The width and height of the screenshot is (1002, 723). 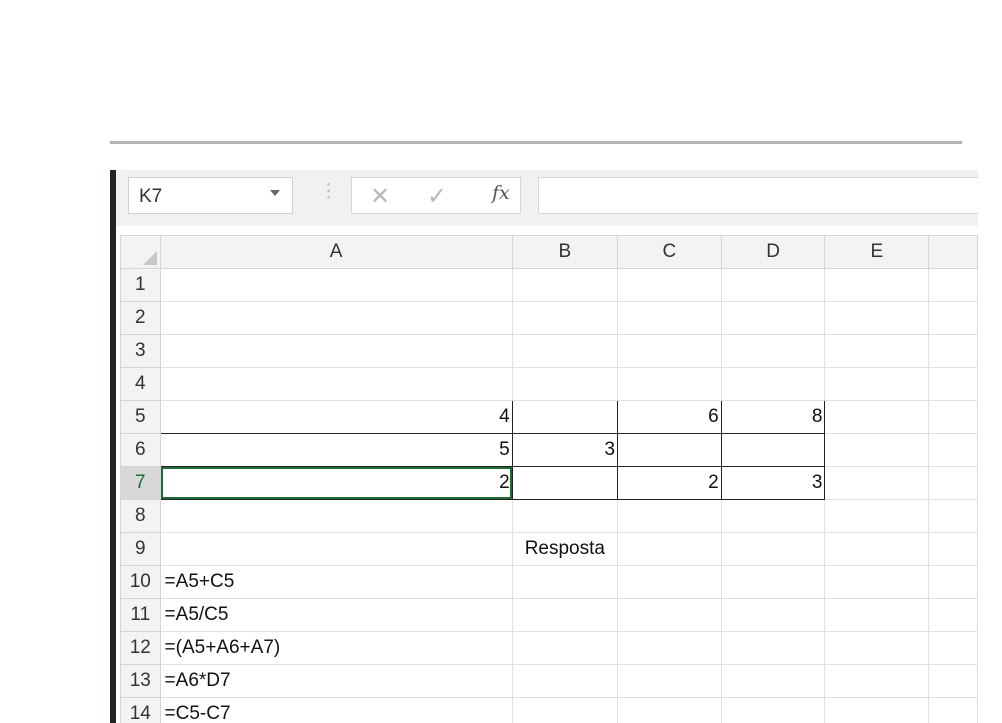 What do you see at coordinates (953, 648) in the screenshot?
I see `cell-f12` at bounding box center [953, 648].